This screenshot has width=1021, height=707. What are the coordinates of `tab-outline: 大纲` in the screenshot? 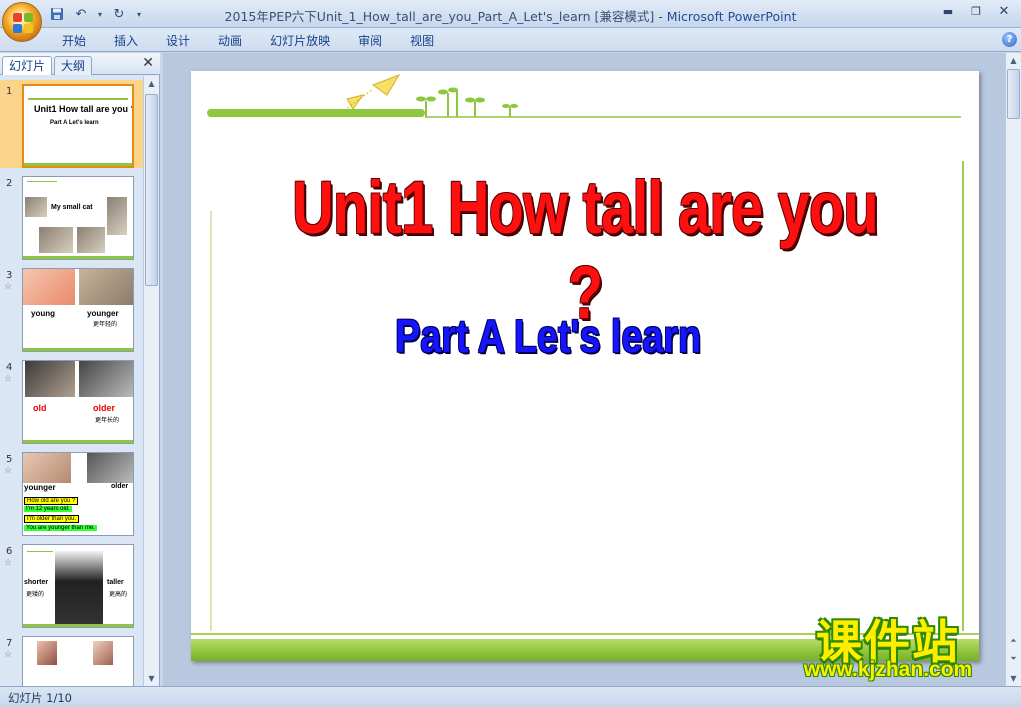 It's located at (73, 65).